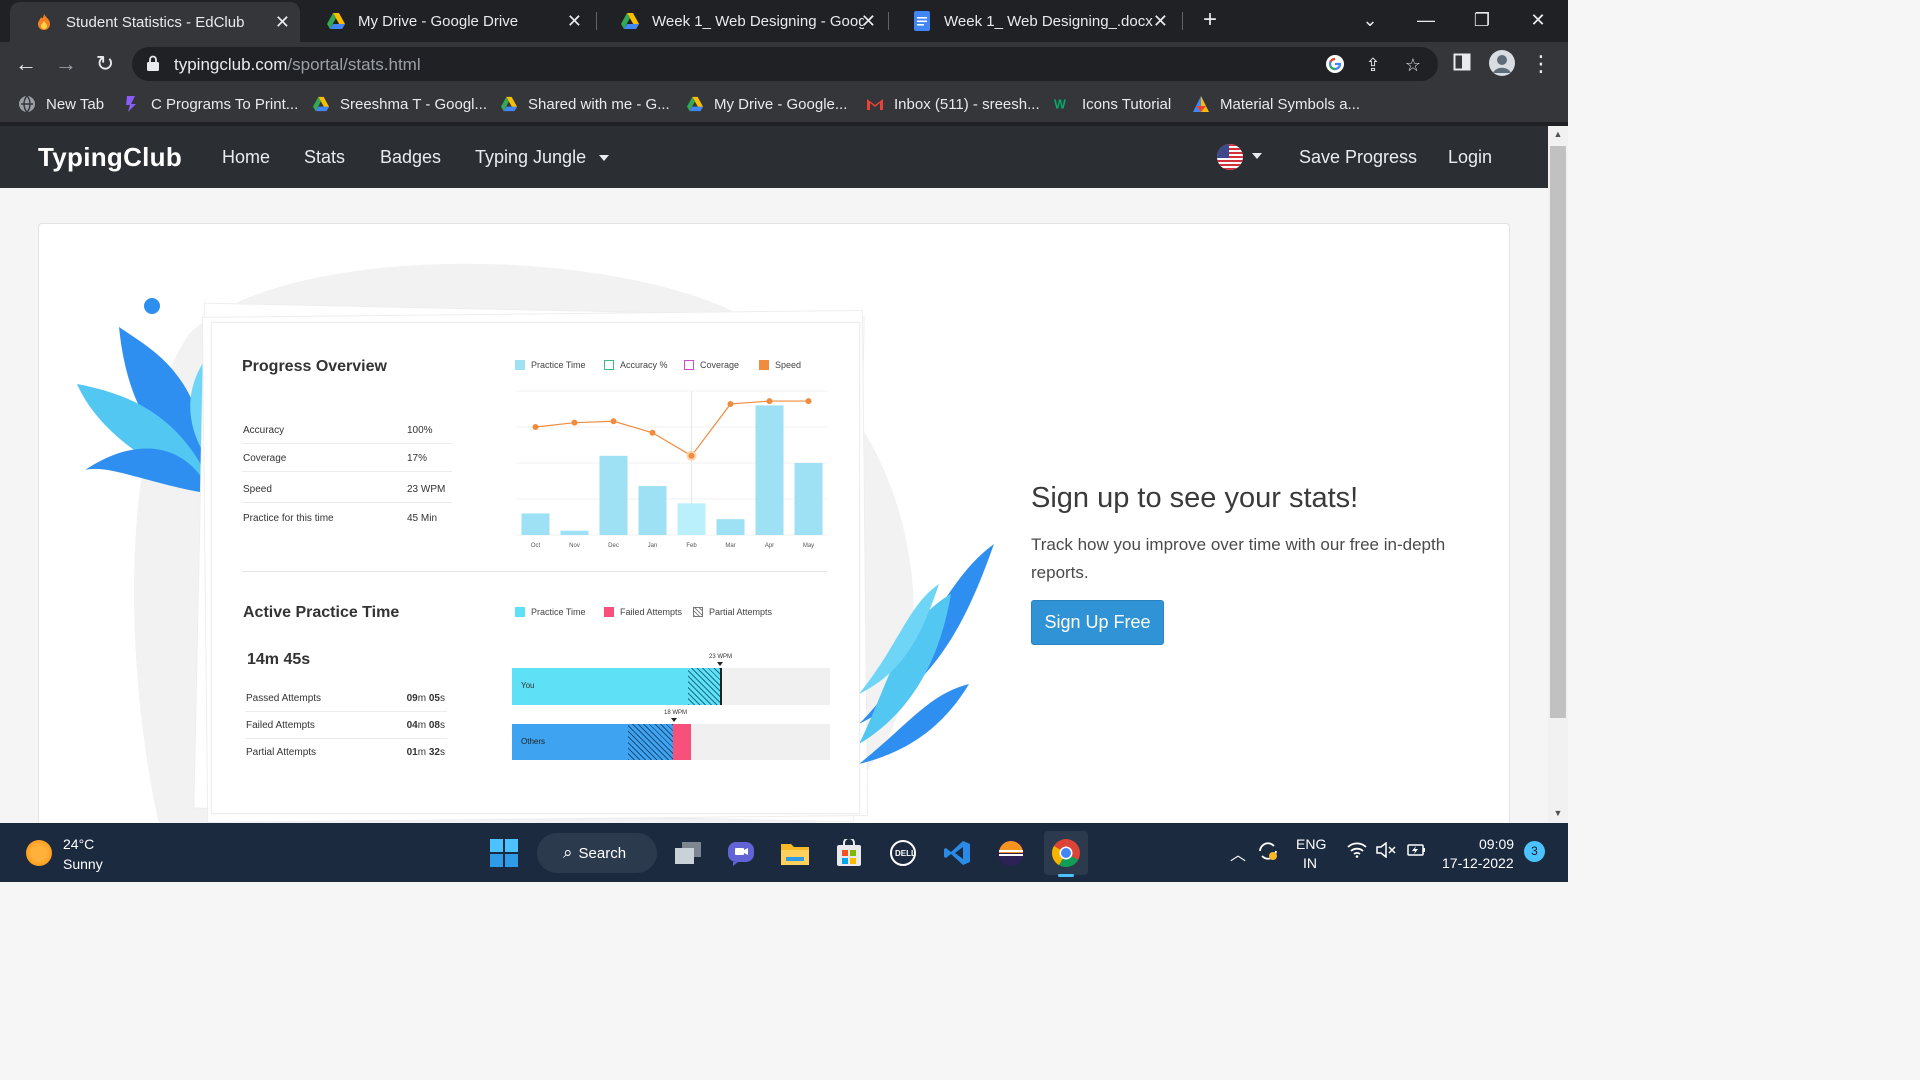 The image size is (1920, 1080). What do you see at coordinates (1357, 851) in the screenshot?
I see `wifi-icon` at bounding box center [1357, 851].